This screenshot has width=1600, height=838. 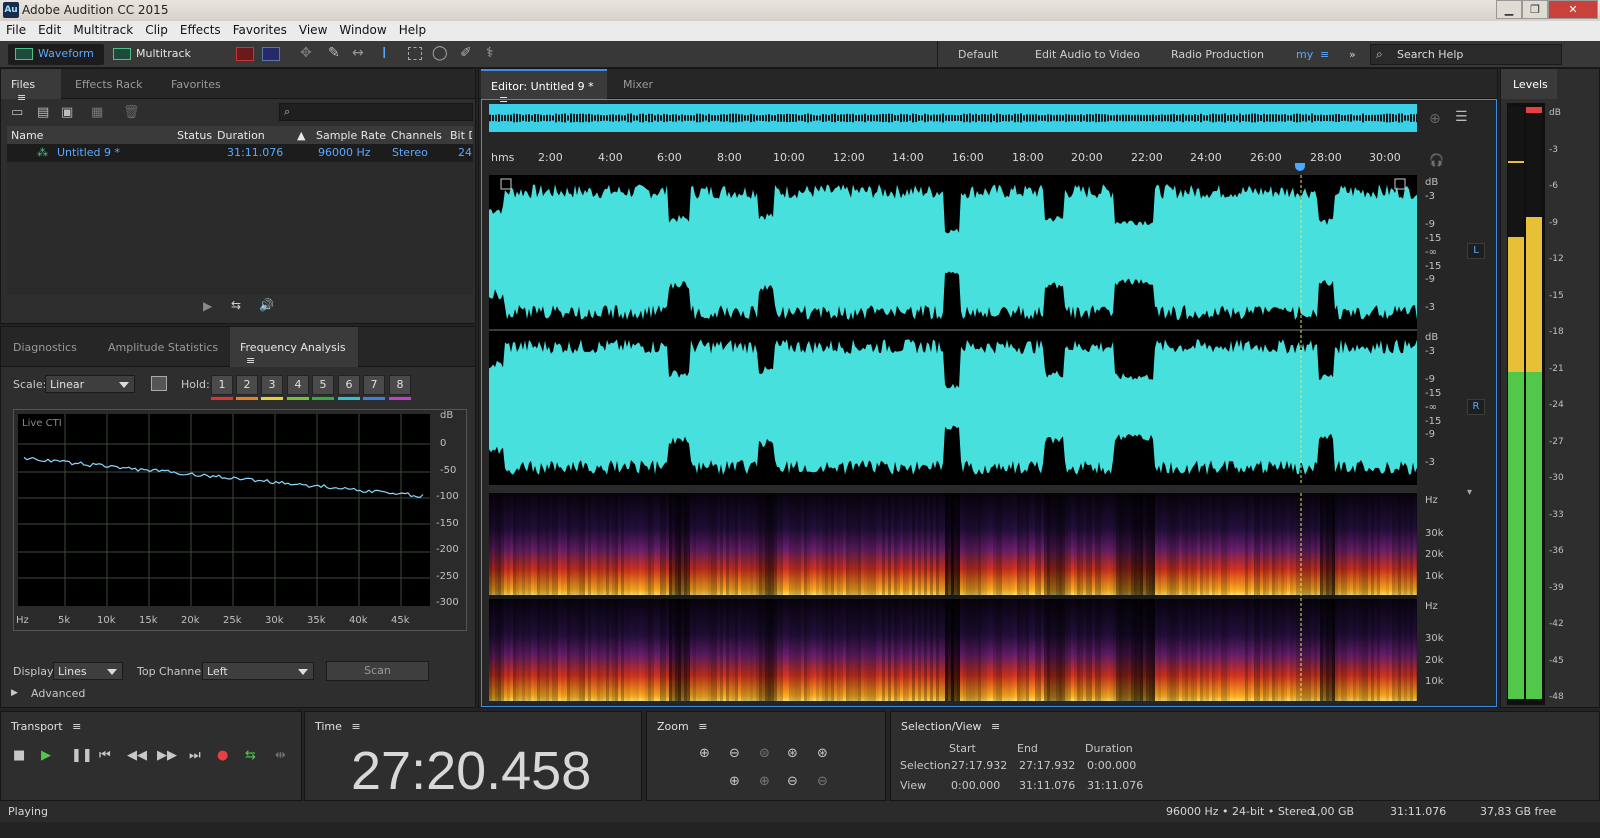 I want to click on spectral-display, so click(x=953, y=597).